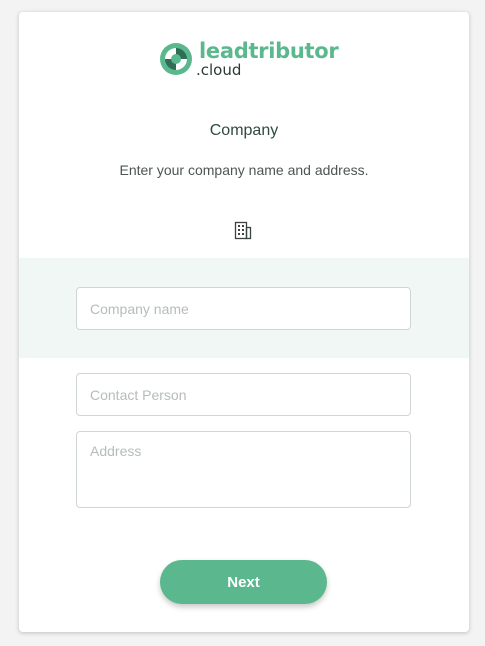 The image size is (485, 646). I want to click on swirl-logo-icon, so click(176, 59).